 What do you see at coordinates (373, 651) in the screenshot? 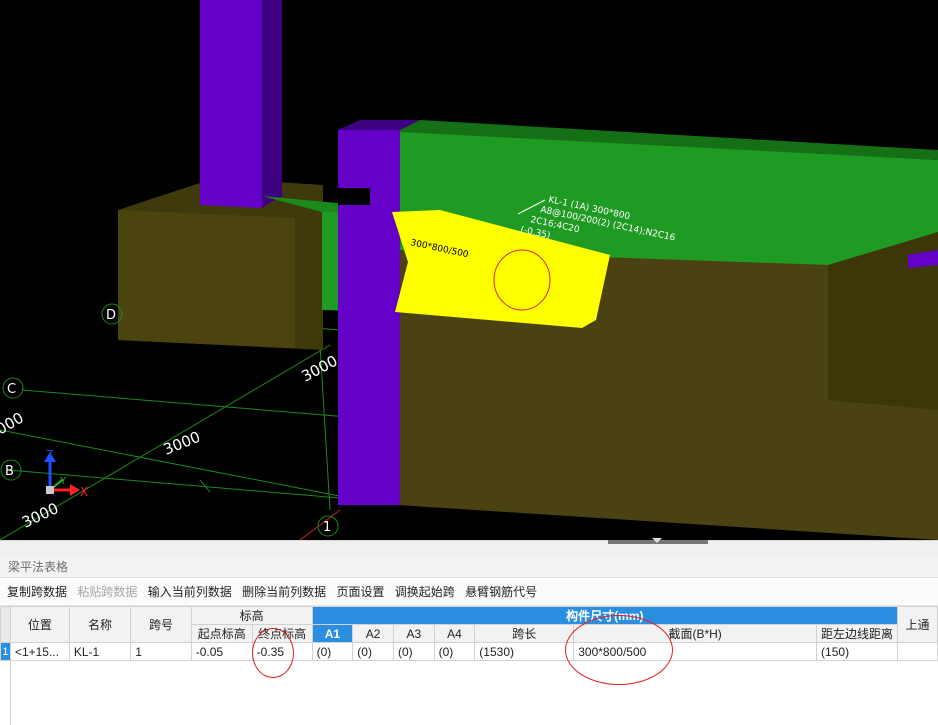
I see `cell-a2: (0)` at bounding box center [373, 651].